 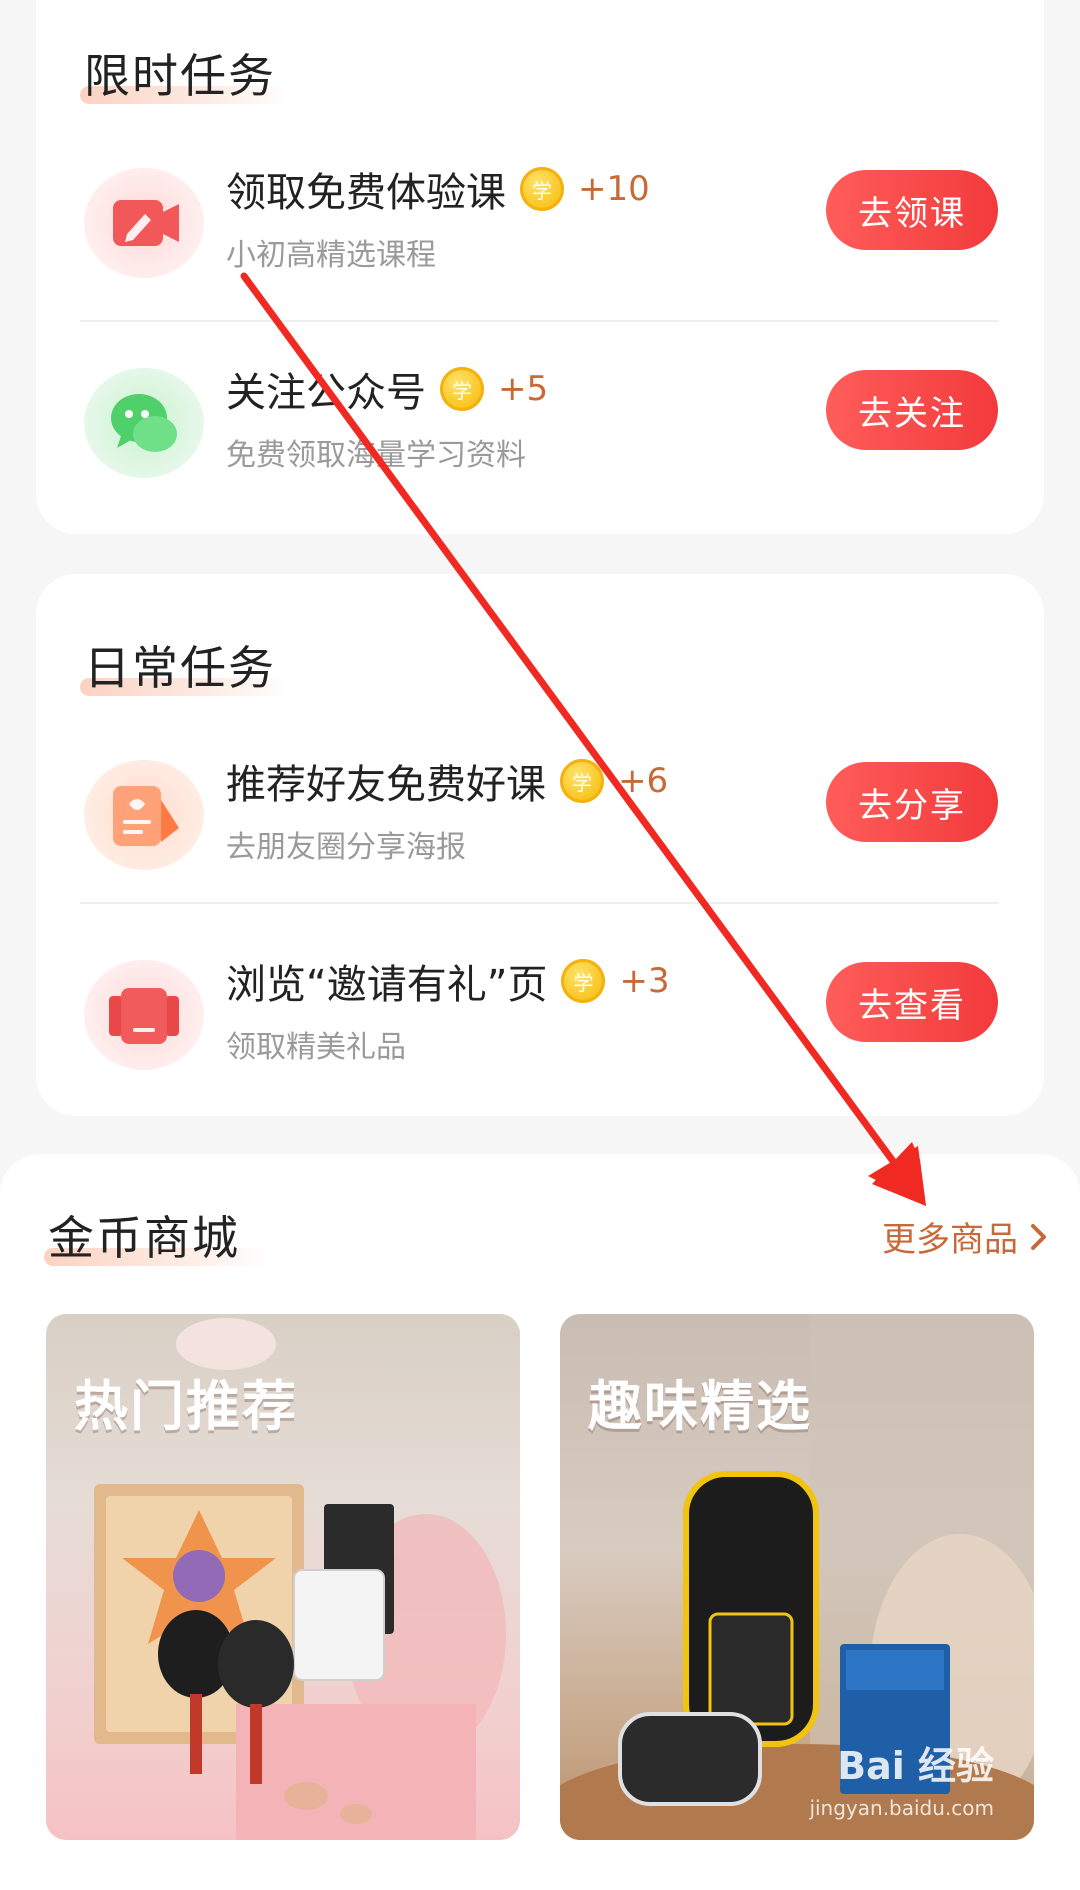 What do you see at coordinates (700, 1406) in the screenshot?
I see `banner-label: 趣味精选` at bounding box center [700, 1406].